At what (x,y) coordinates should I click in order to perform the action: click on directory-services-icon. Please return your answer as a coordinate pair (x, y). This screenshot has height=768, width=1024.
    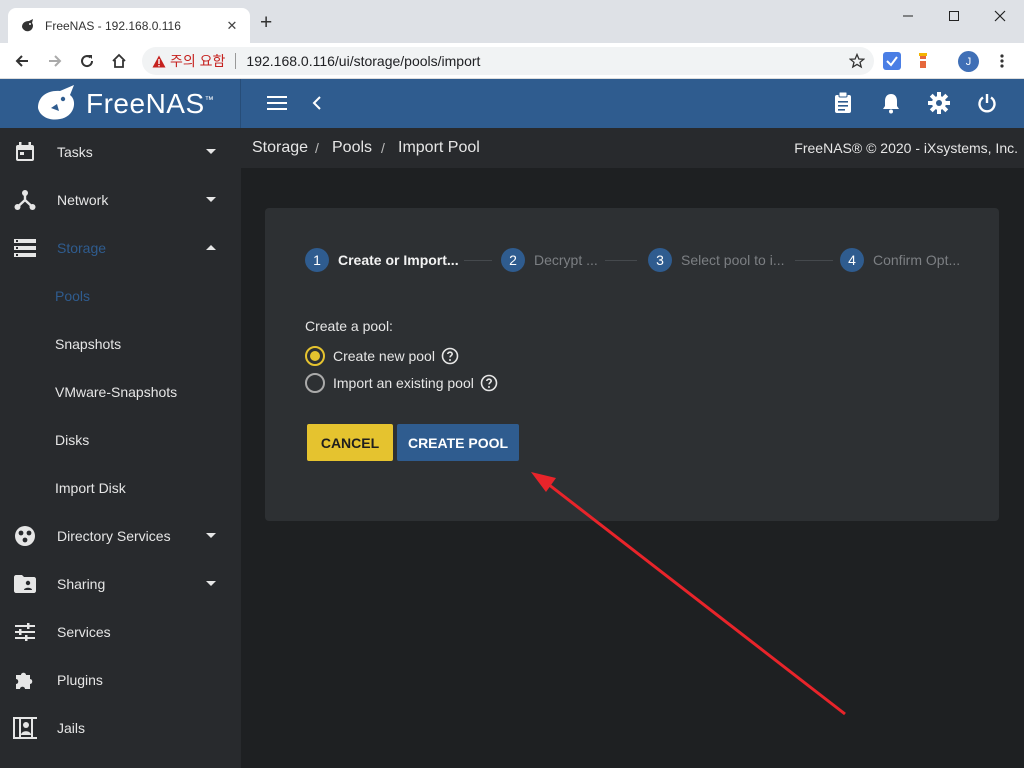
    Looking at the image, I should click on (25, 536).